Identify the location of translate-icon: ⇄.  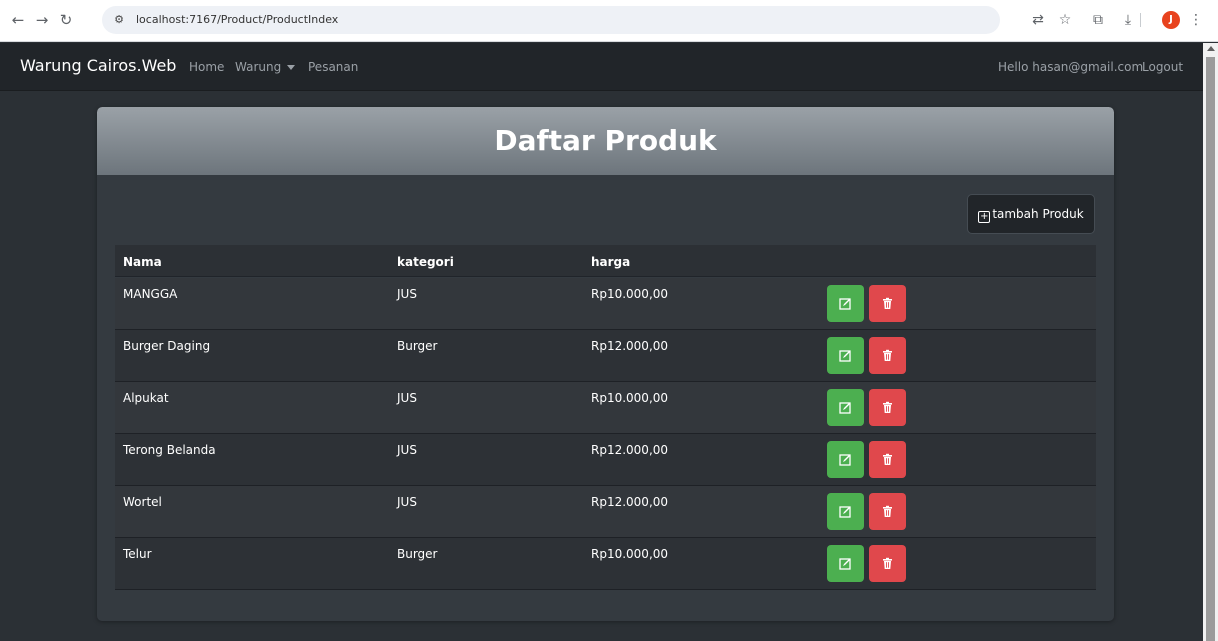
(1038, 20).